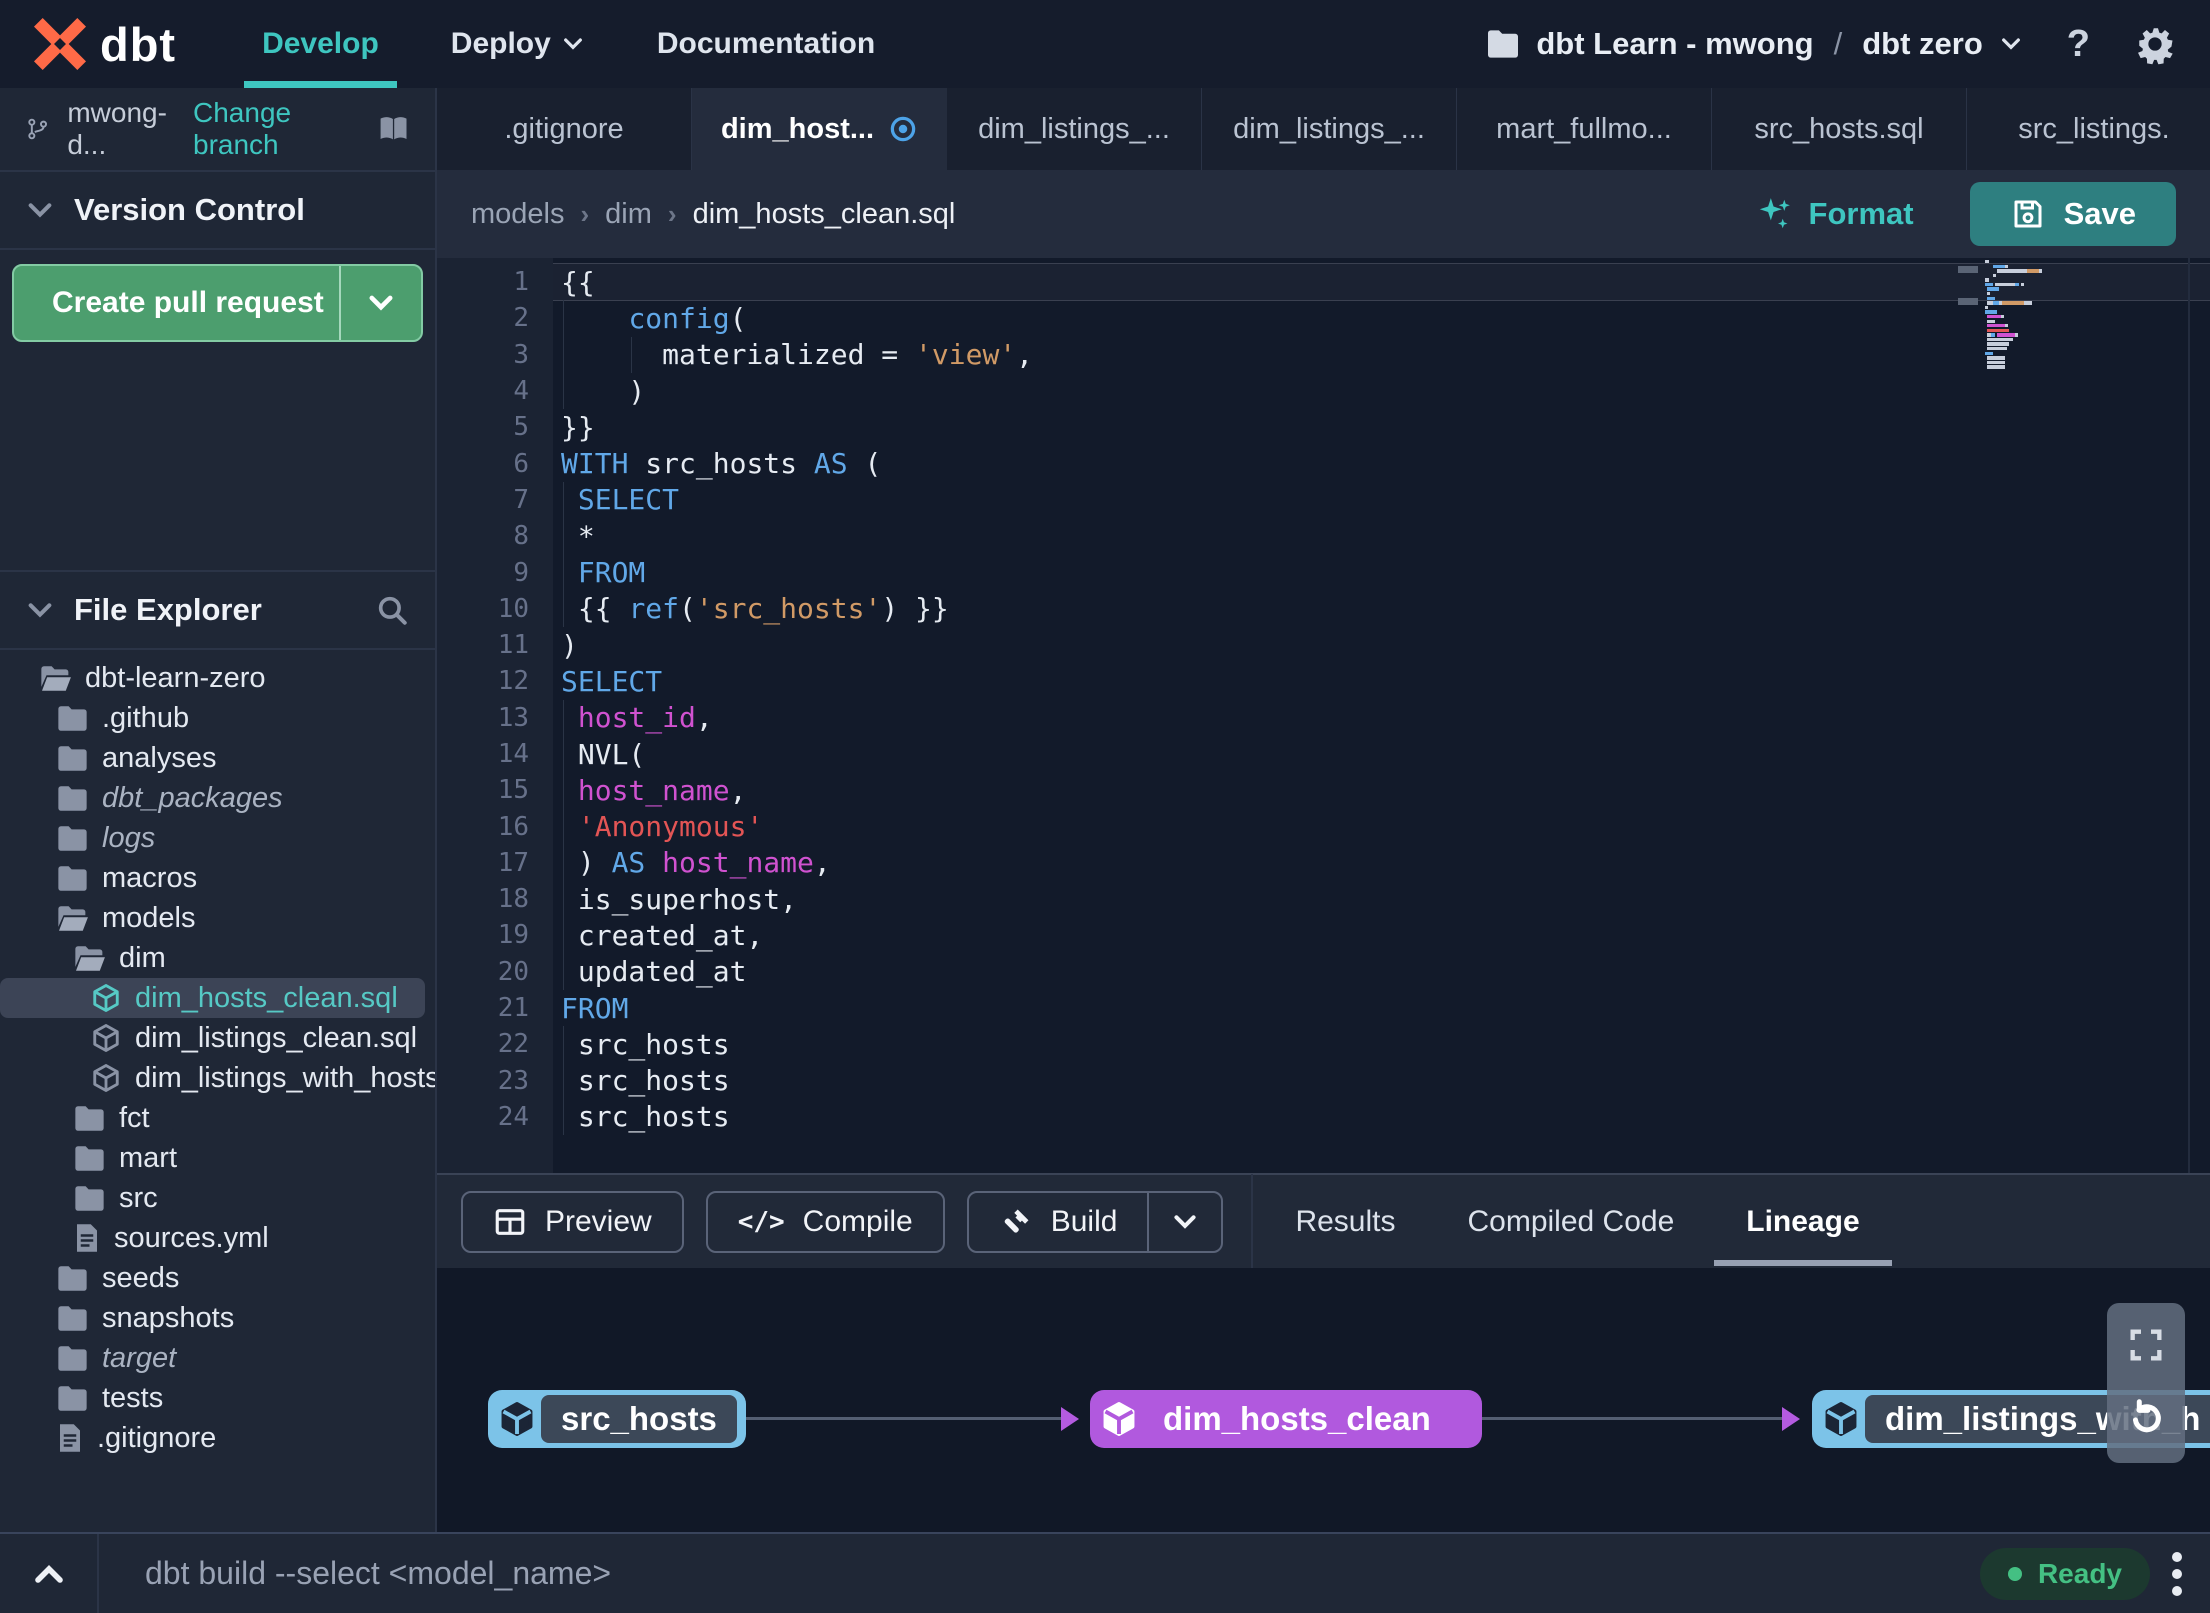 This screenshot has width=2210, height=1613. I want to click on panel-tab-lineage: Lineage, so click(1803, 1221).